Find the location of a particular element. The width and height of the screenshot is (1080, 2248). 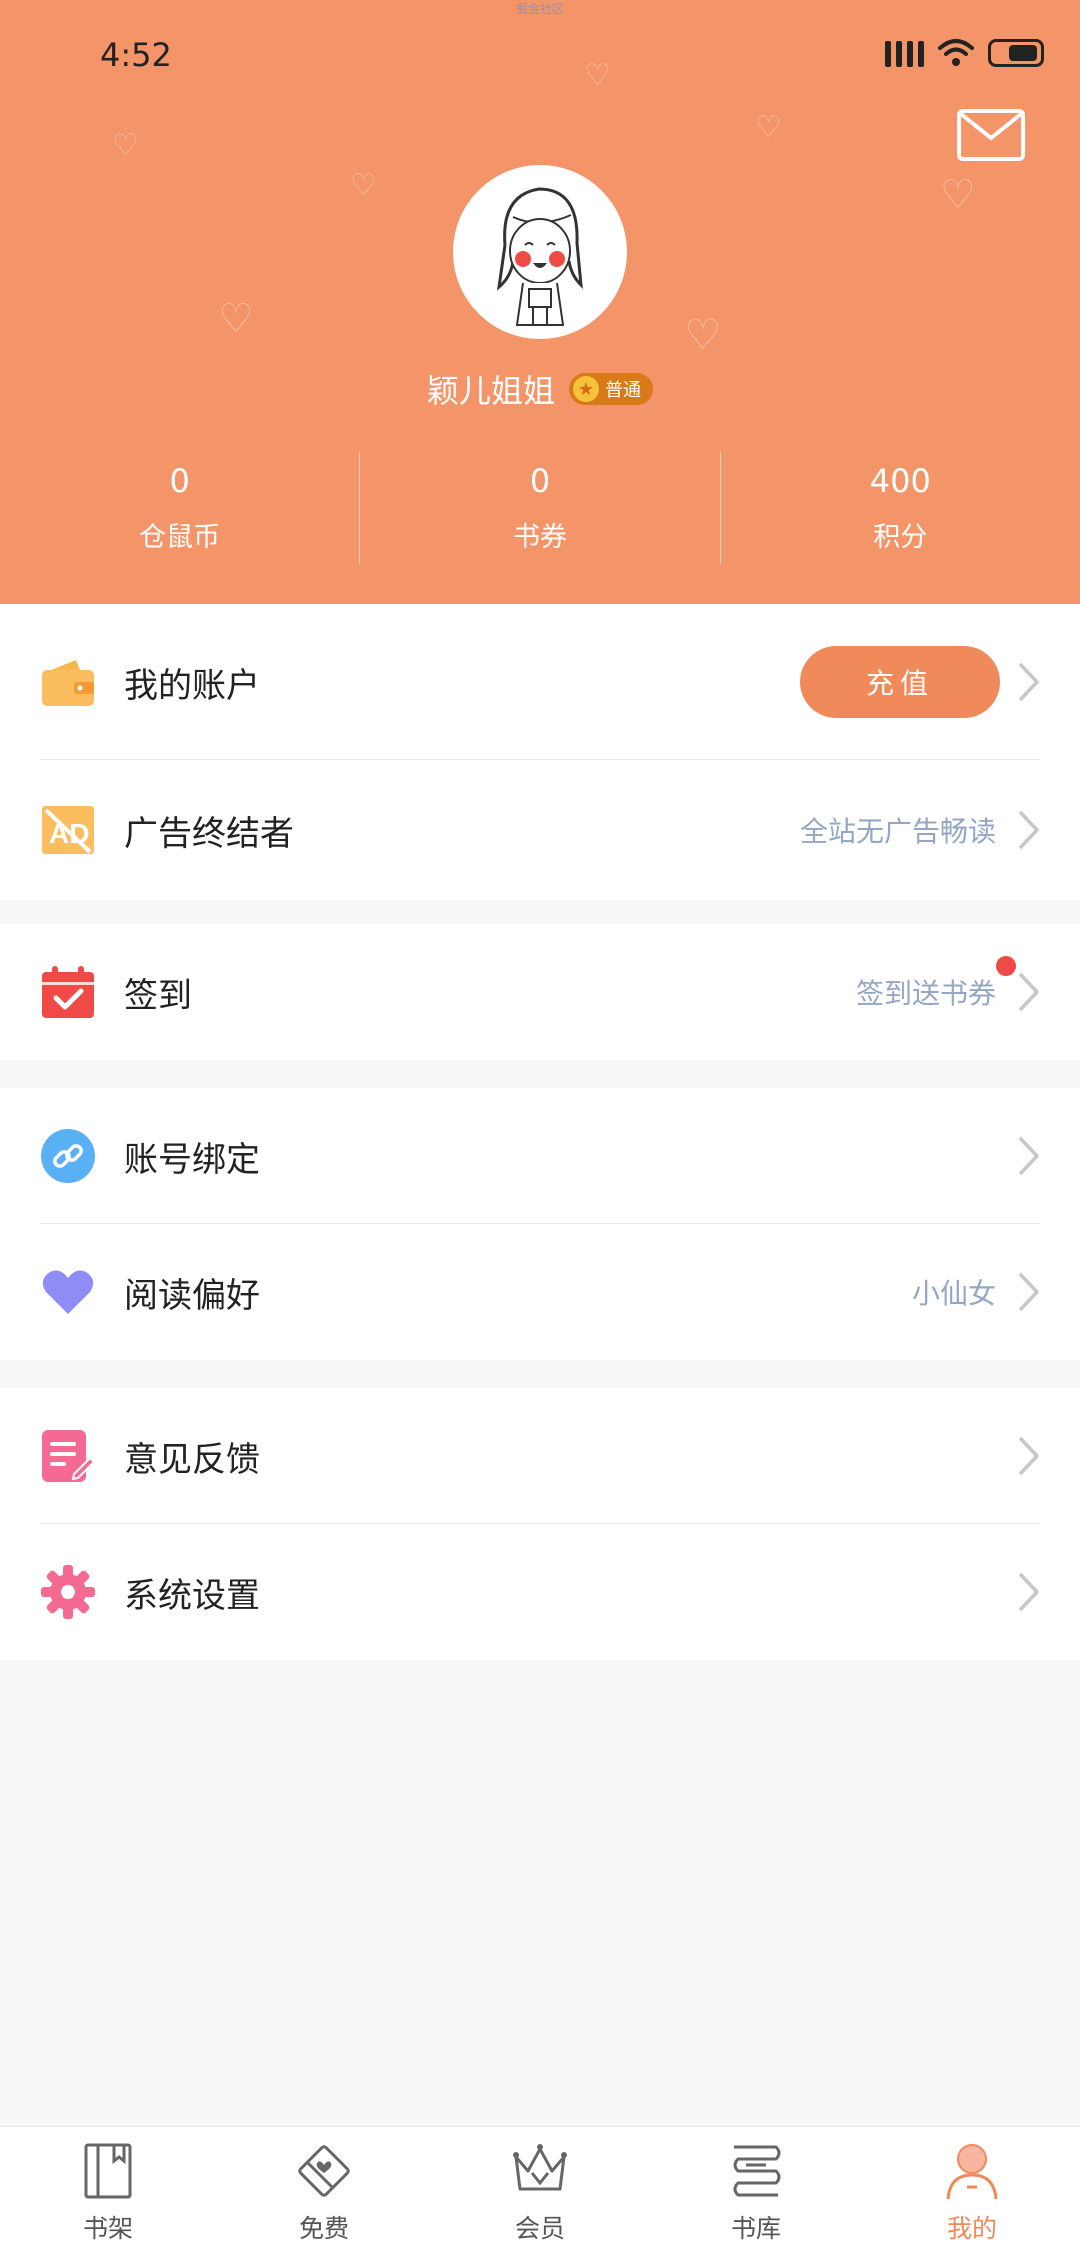

menu-item-account-binding: 账号绑定 is located at coordinates (540, 1156).